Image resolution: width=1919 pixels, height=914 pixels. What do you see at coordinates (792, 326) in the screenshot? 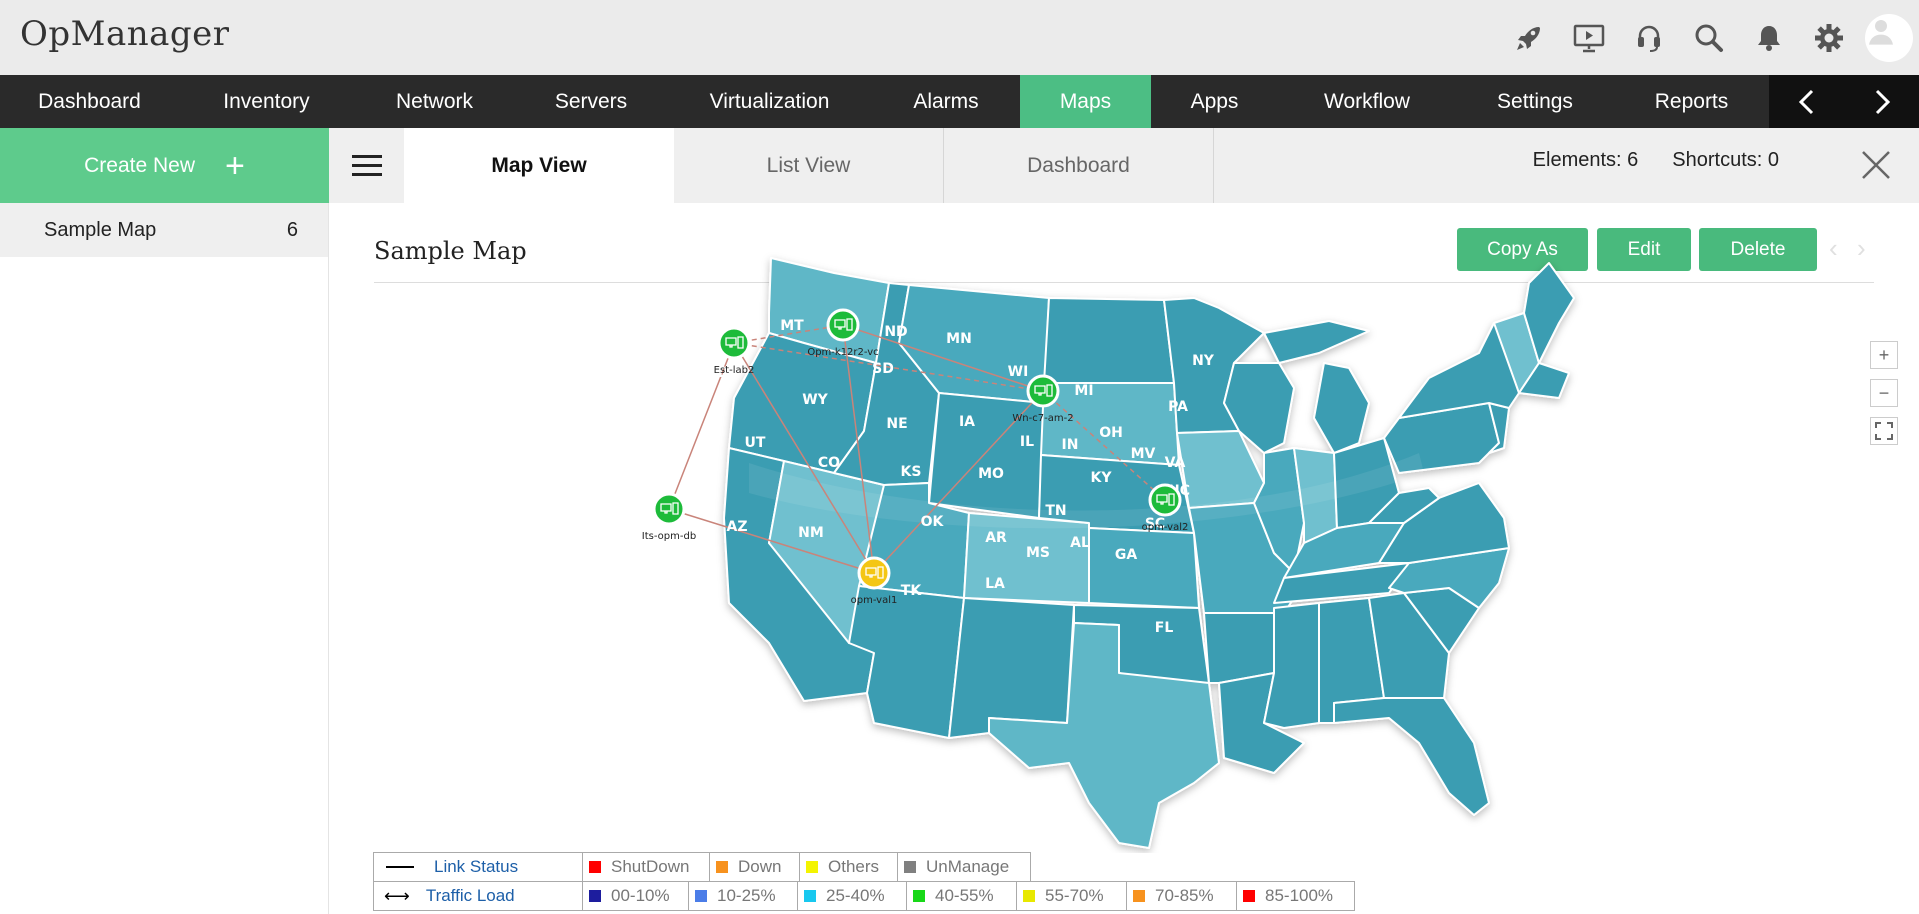
I see `label-mt: MT` at bounding box center [792, 326].